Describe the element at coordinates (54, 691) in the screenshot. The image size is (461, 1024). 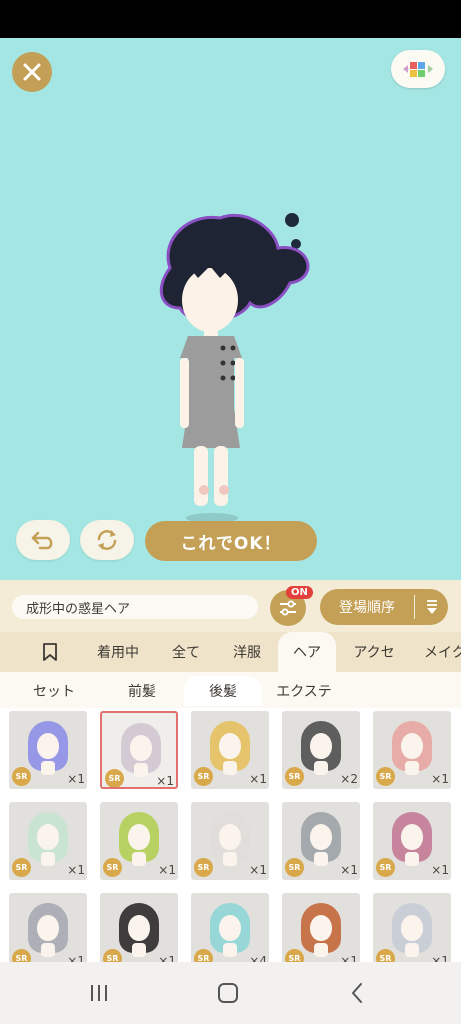
I see `subtab-set: セット` at that location.